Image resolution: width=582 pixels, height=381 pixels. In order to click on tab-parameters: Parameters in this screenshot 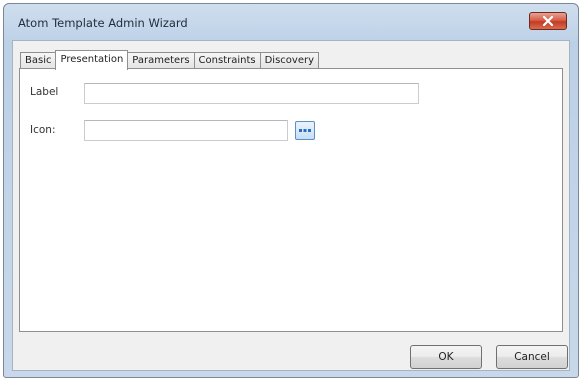, I will do `click(161, 60)`.